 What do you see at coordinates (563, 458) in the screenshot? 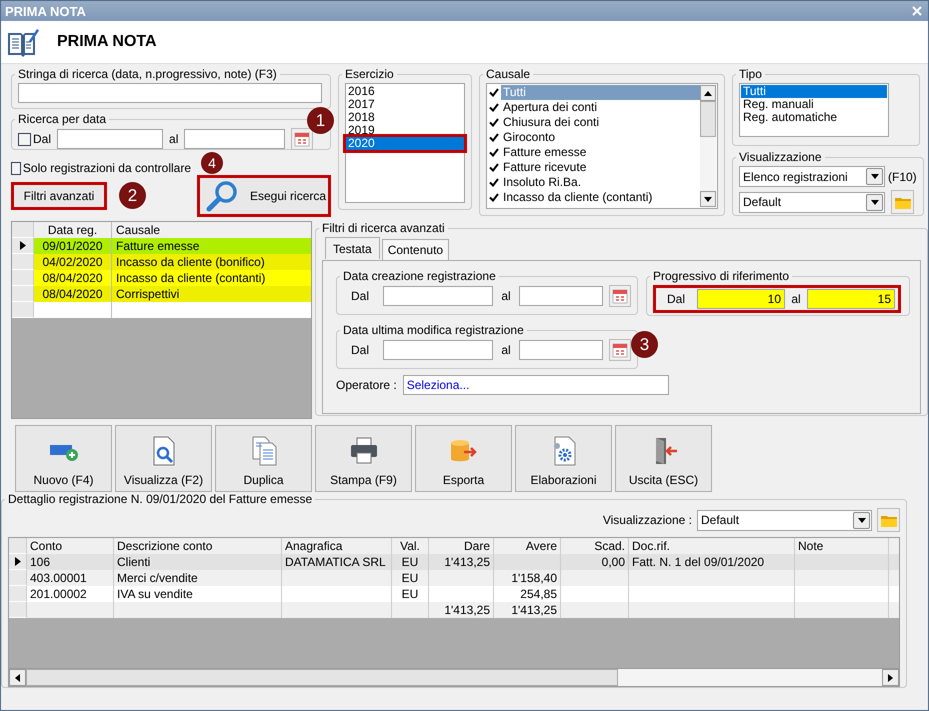
I see `toolbar-button: Elaborazioni` at bounding box center [563, 458].